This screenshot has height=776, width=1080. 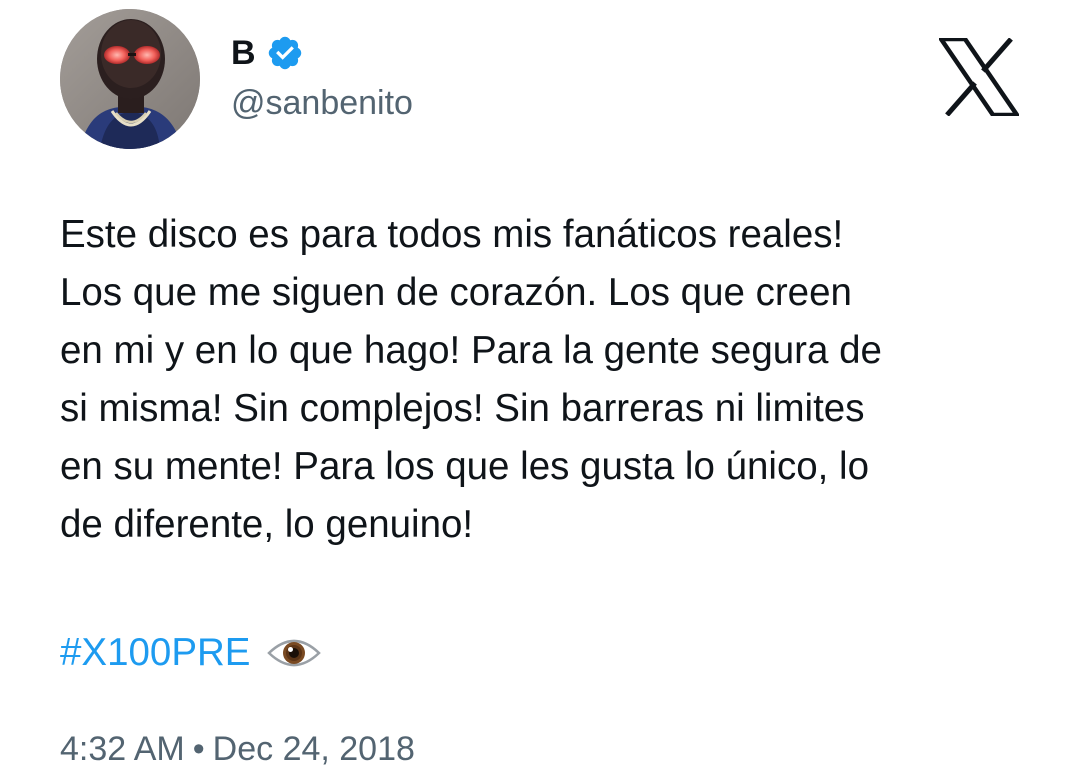 I want to click on tweet-time: 4:32 AM, so click(x=122, y=749).